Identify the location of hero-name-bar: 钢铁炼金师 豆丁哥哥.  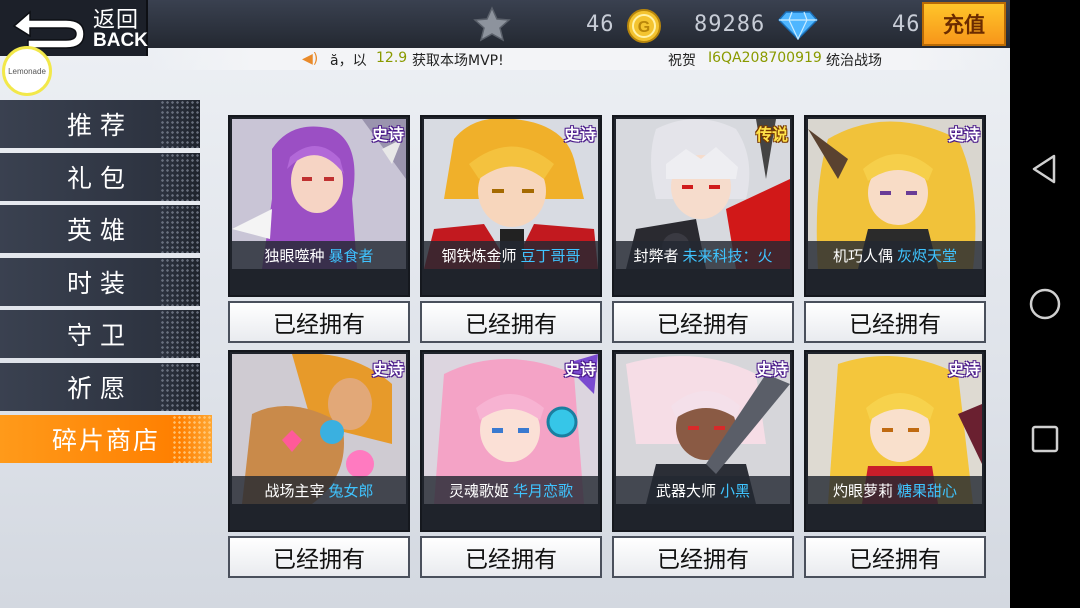
(511, 255).